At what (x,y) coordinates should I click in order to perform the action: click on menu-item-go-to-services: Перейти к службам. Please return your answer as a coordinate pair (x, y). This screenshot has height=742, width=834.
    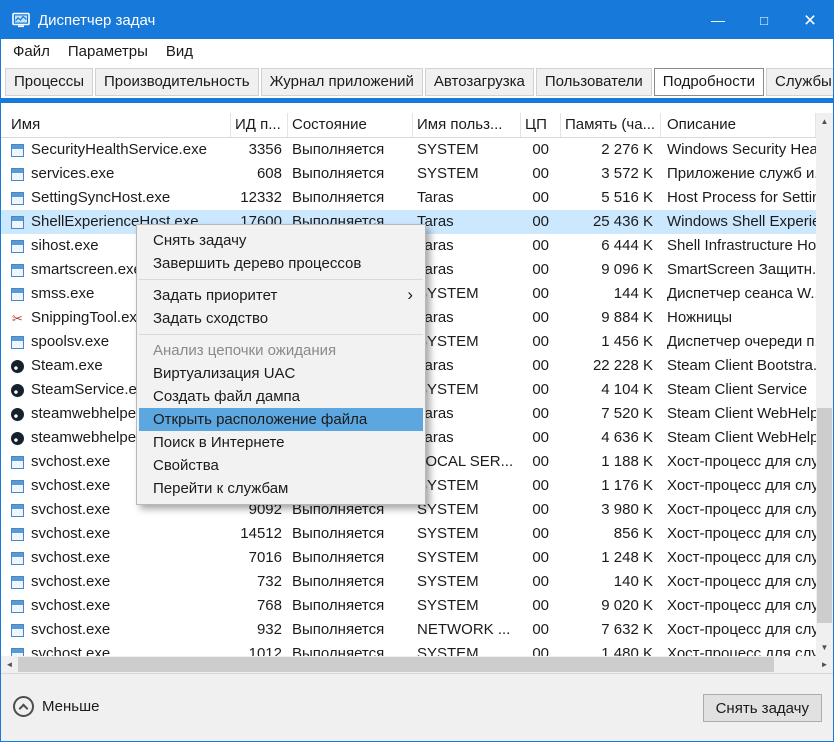
    Looking at the image, I should click on (281, 488).